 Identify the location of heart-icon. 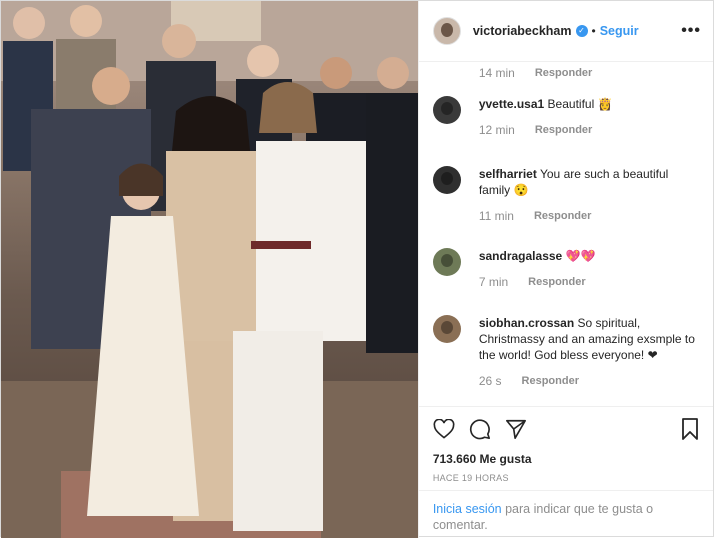
(444, 430).